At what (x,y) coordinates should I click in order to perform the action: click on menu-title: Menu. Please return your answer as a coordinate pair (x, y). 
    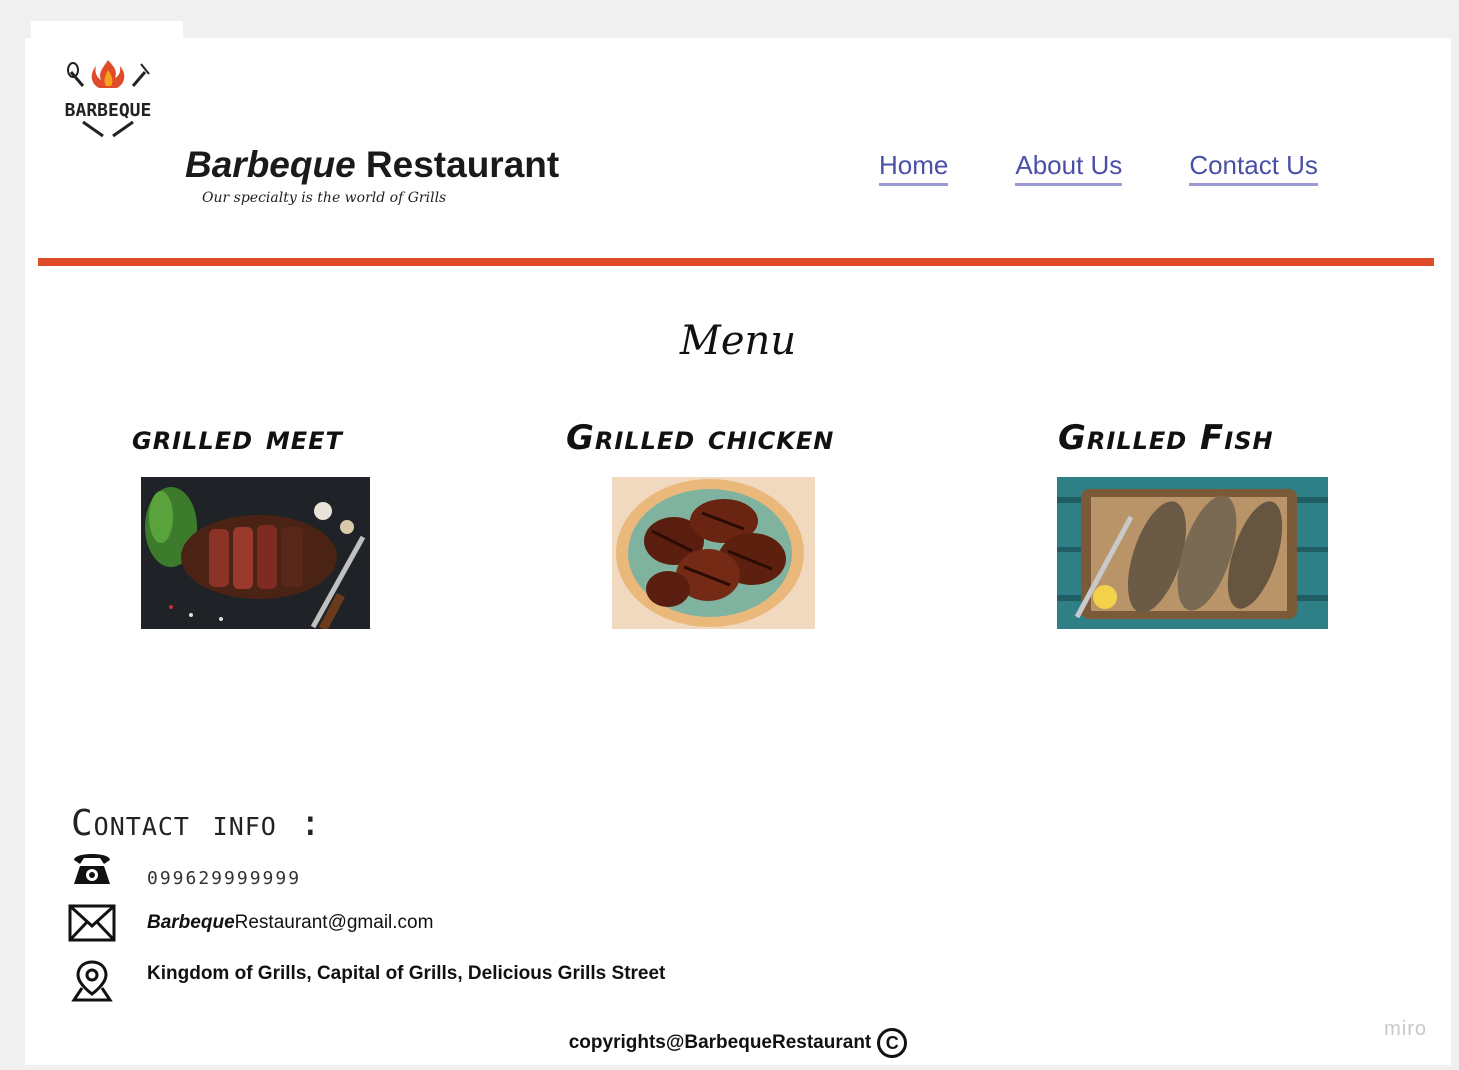
    Looking at the image, I should click on (738, 341).